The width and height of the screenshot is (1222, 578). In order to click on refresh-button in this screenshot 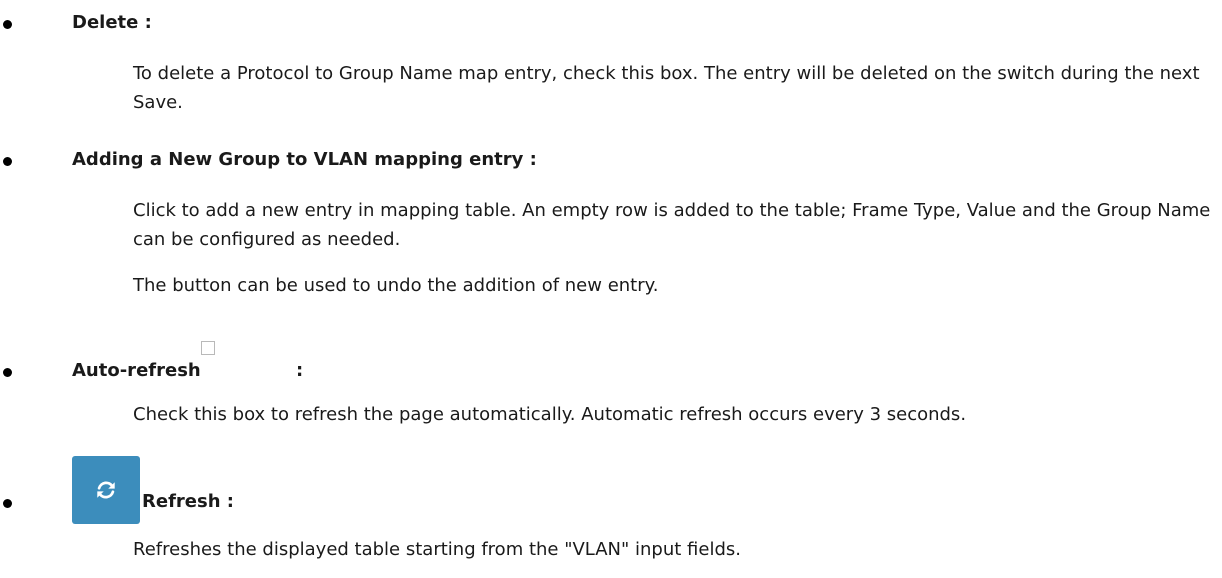, I will do `click(106, 490)`.